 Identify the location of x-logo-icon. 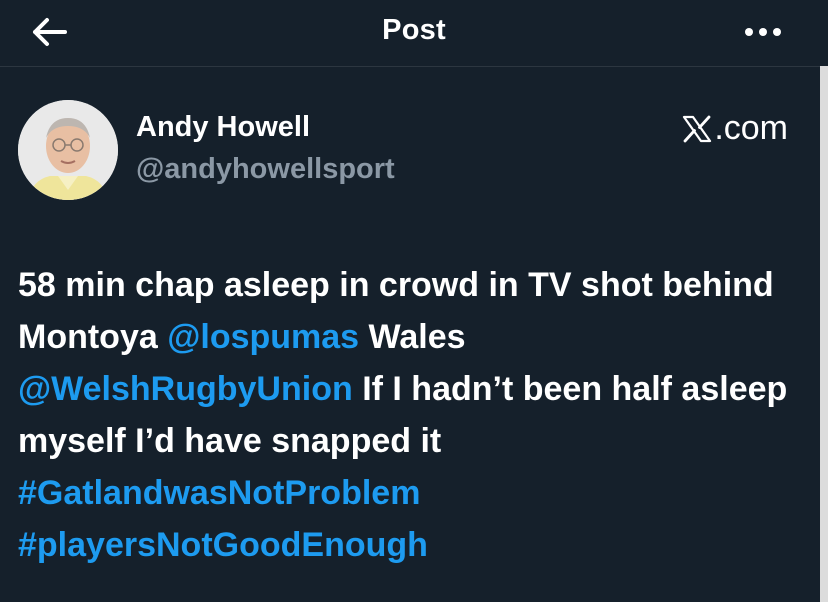
(697, 128).